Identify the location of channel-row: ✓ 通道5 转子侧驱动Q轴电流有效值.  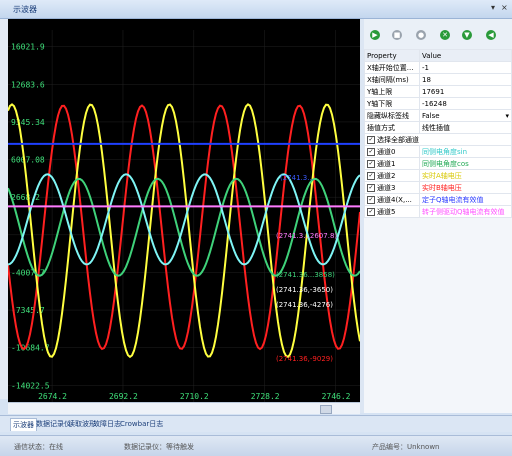
(438, 211).